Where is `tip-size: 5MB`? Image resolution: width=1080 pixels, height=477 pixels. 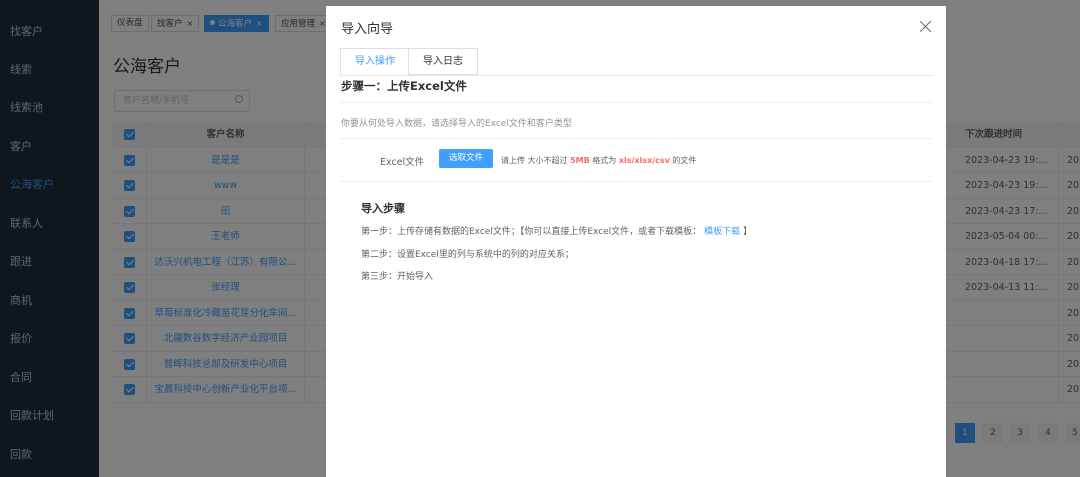
tip-size: 5MB is located at coordinates (580, 160).